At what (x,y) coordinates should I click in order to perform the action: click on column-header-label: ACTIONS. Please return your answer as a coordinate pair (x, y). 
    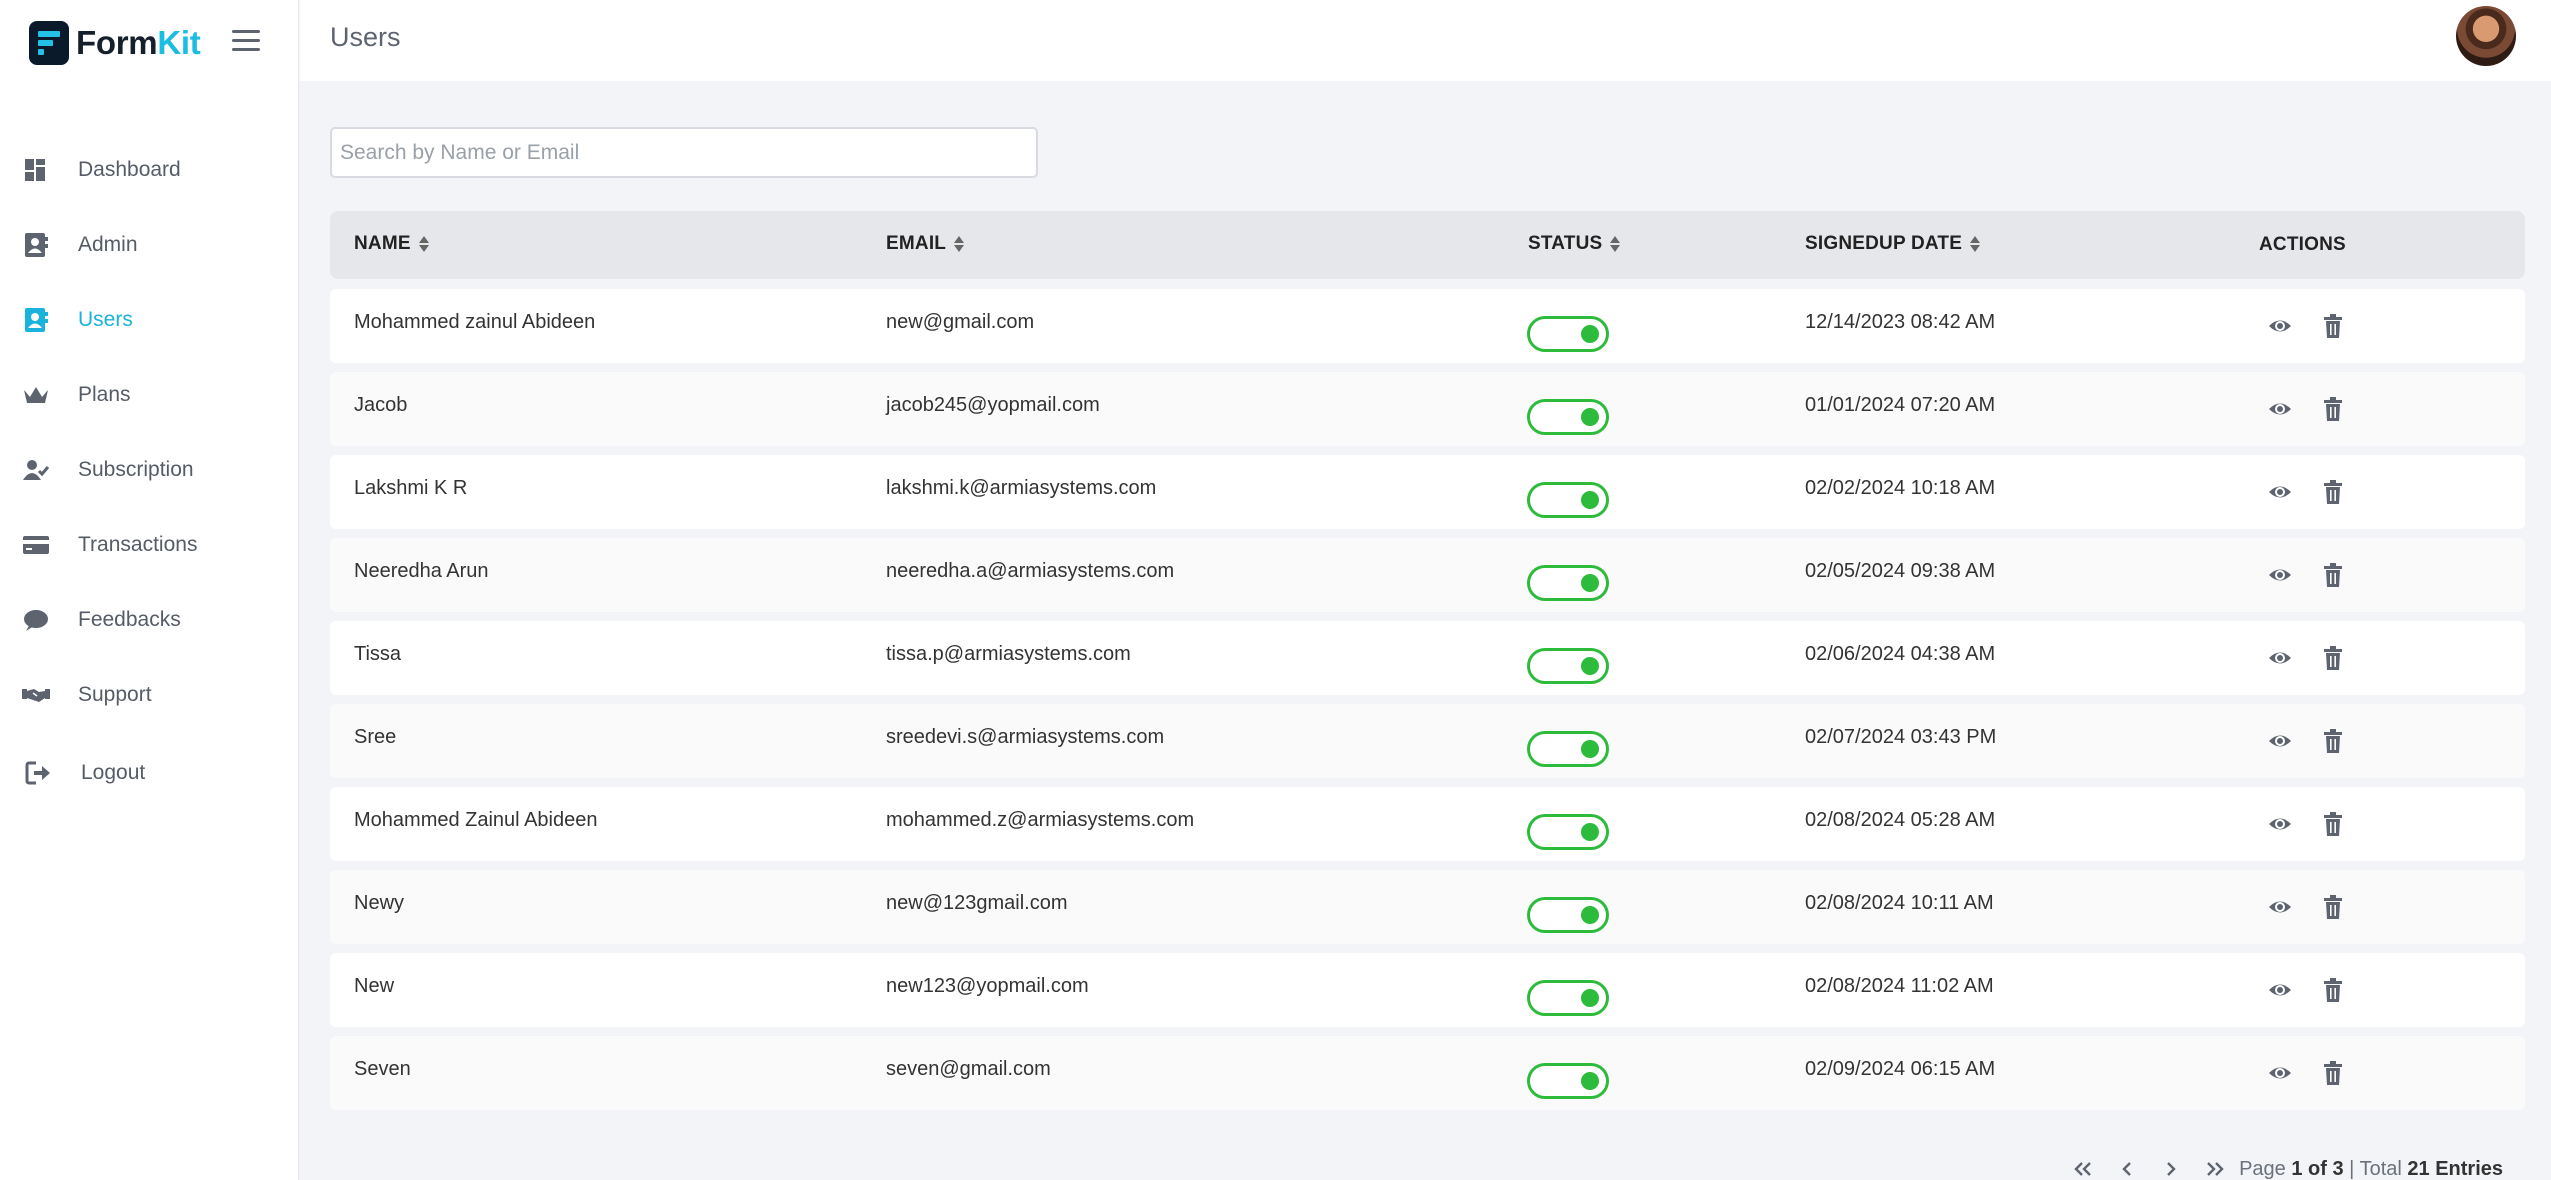
    Looking at the image, I should click on (2302, 244).